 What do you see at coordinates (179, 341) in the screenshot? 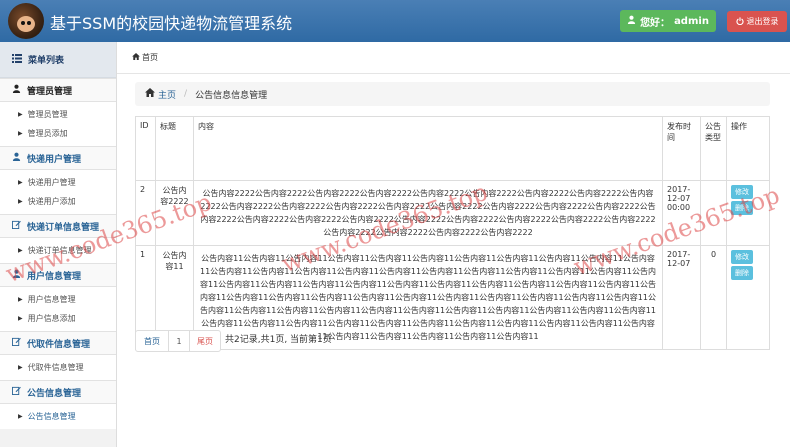
I see `pager-page: 1` at bounding box center [179, 341].